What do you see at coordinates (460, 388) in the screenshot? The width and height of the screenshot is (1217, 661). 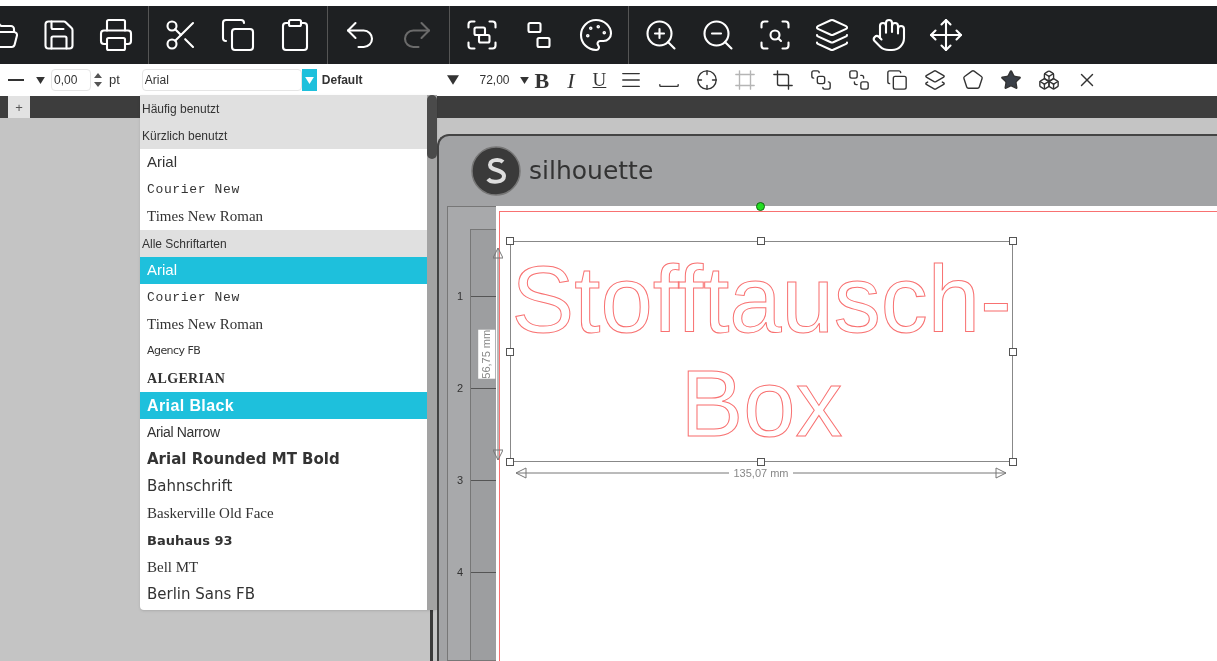 I see `ruler-label: 2` at bounding box center [460, 388].